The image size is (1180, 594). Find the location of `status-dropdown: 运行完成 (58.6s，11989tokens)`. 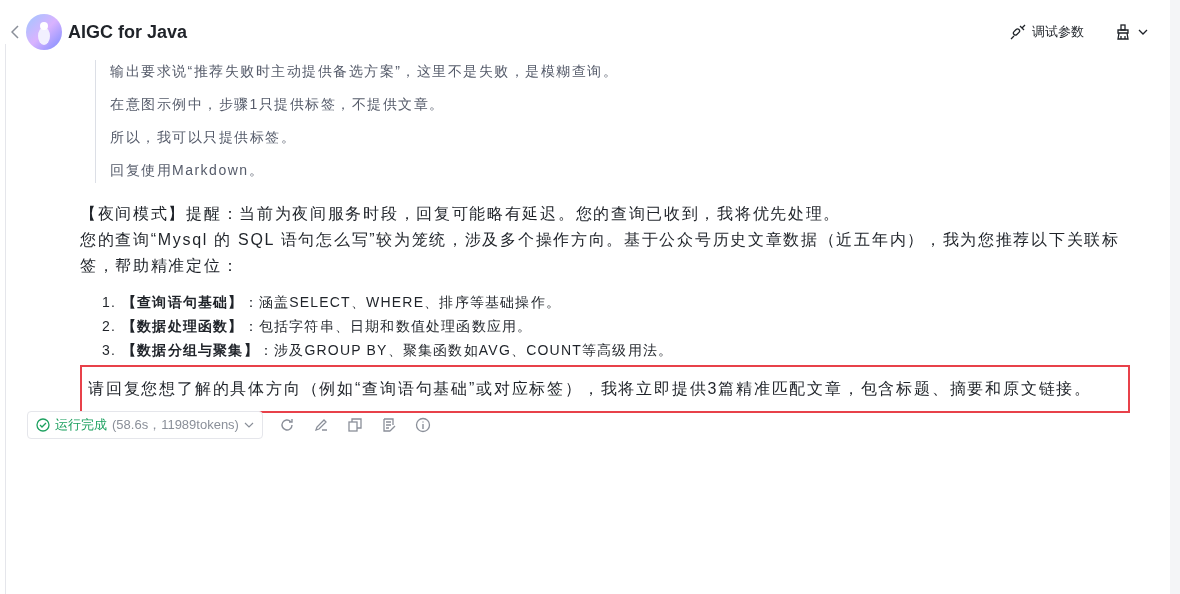

status-dropdown: 运行完成 (58.6s，11989tokens) is located at coordinates (145, 425).